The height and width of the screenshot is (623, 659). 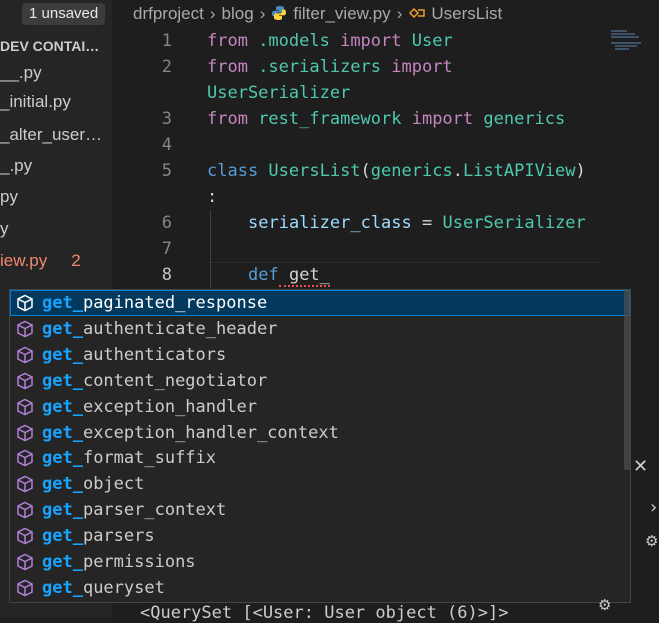 I want to click on suggestion-item: get_content_negotiator, so click(x=320, y=381).